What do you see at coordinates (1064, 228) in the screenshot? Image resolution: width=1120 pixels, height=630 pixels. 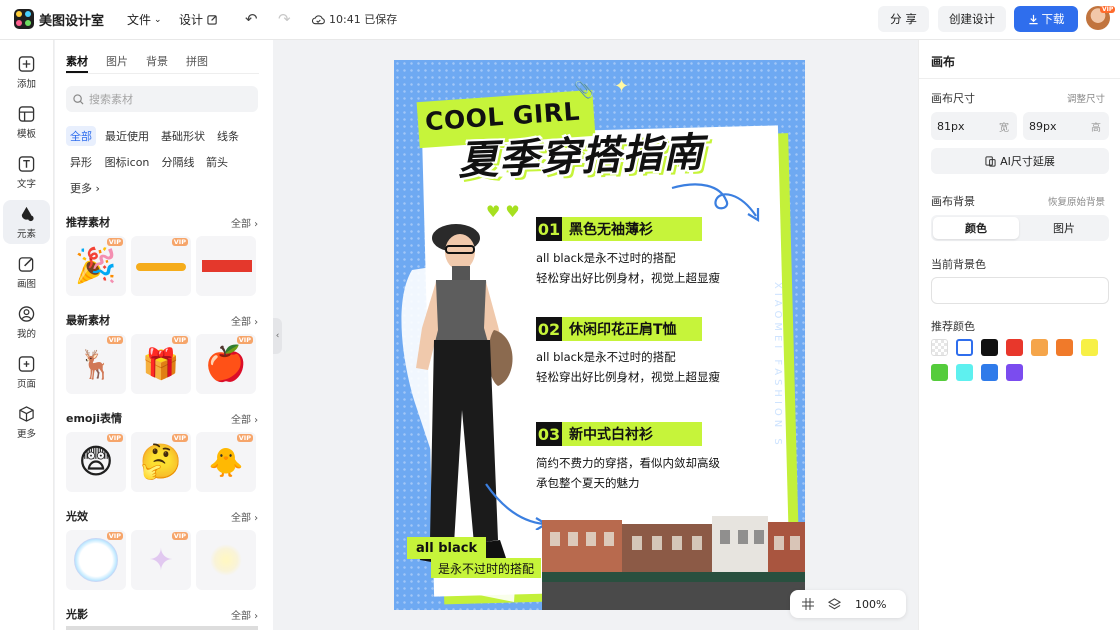 I see `bg-tab-image: 图片` at bounding box center [1064, 228].